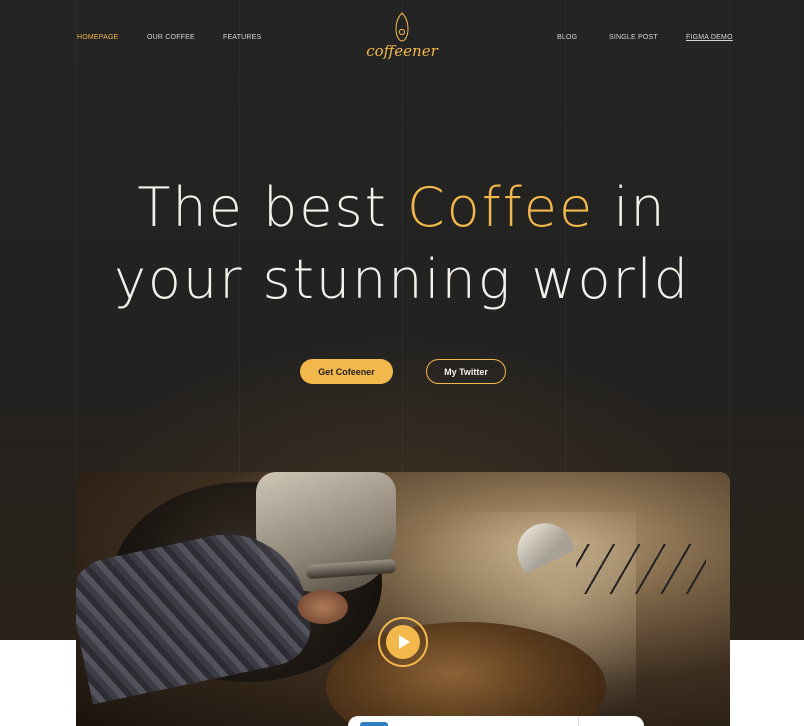 The height and width of the screenshot is (726, 804). I want to click on headline-accent-word: Coffee, so click(500, 207).